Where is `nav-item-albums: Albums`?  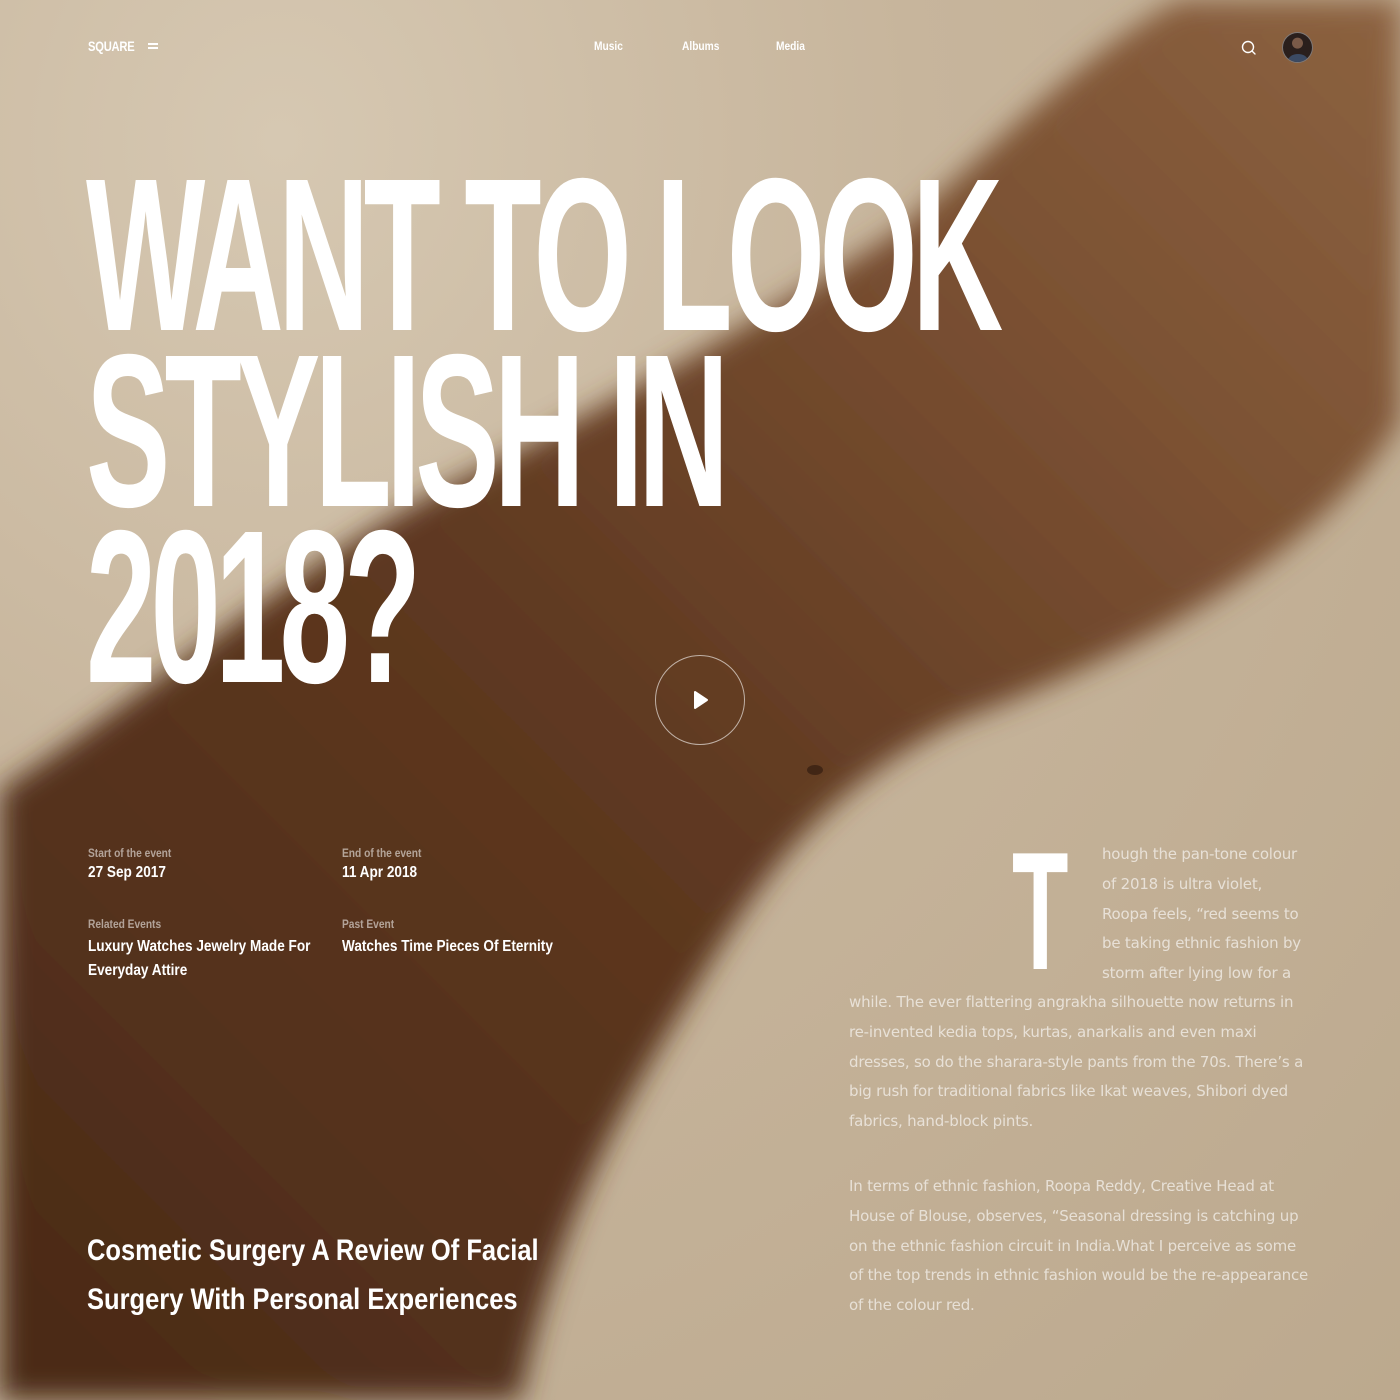
nav-item-albums: Albums is located at coordinates (722, 46).